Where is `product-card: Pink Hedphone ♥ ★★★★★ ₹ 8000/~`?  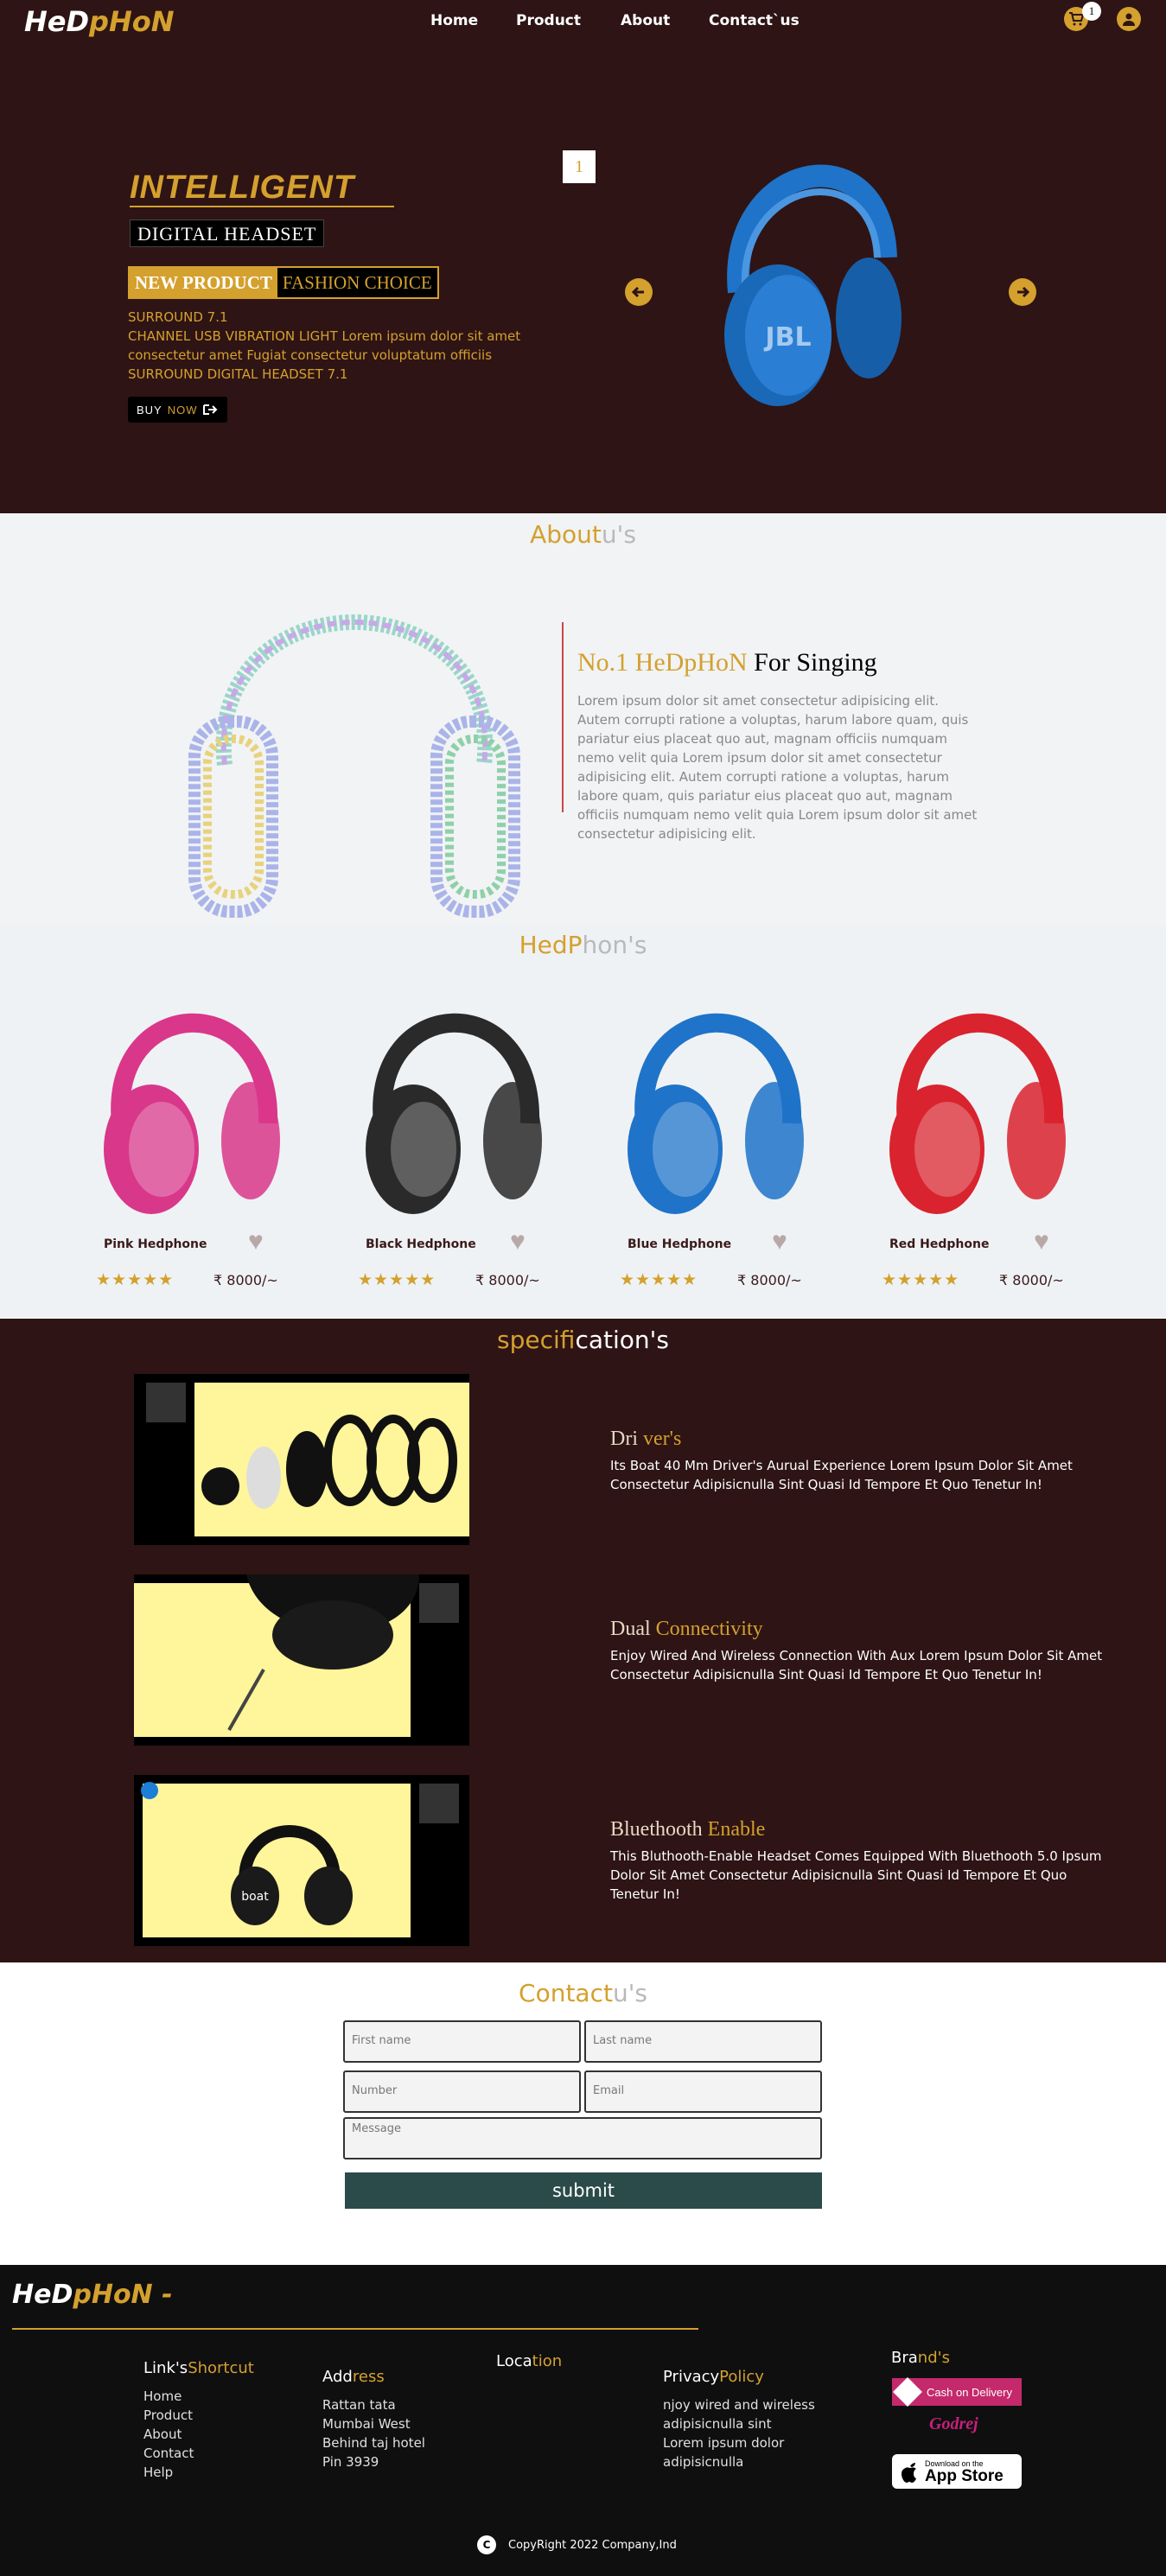
product-card: Pink Hedphone ♥ ★★★★★ ₹ 8000/~ is located at coordinates (190, 1141).